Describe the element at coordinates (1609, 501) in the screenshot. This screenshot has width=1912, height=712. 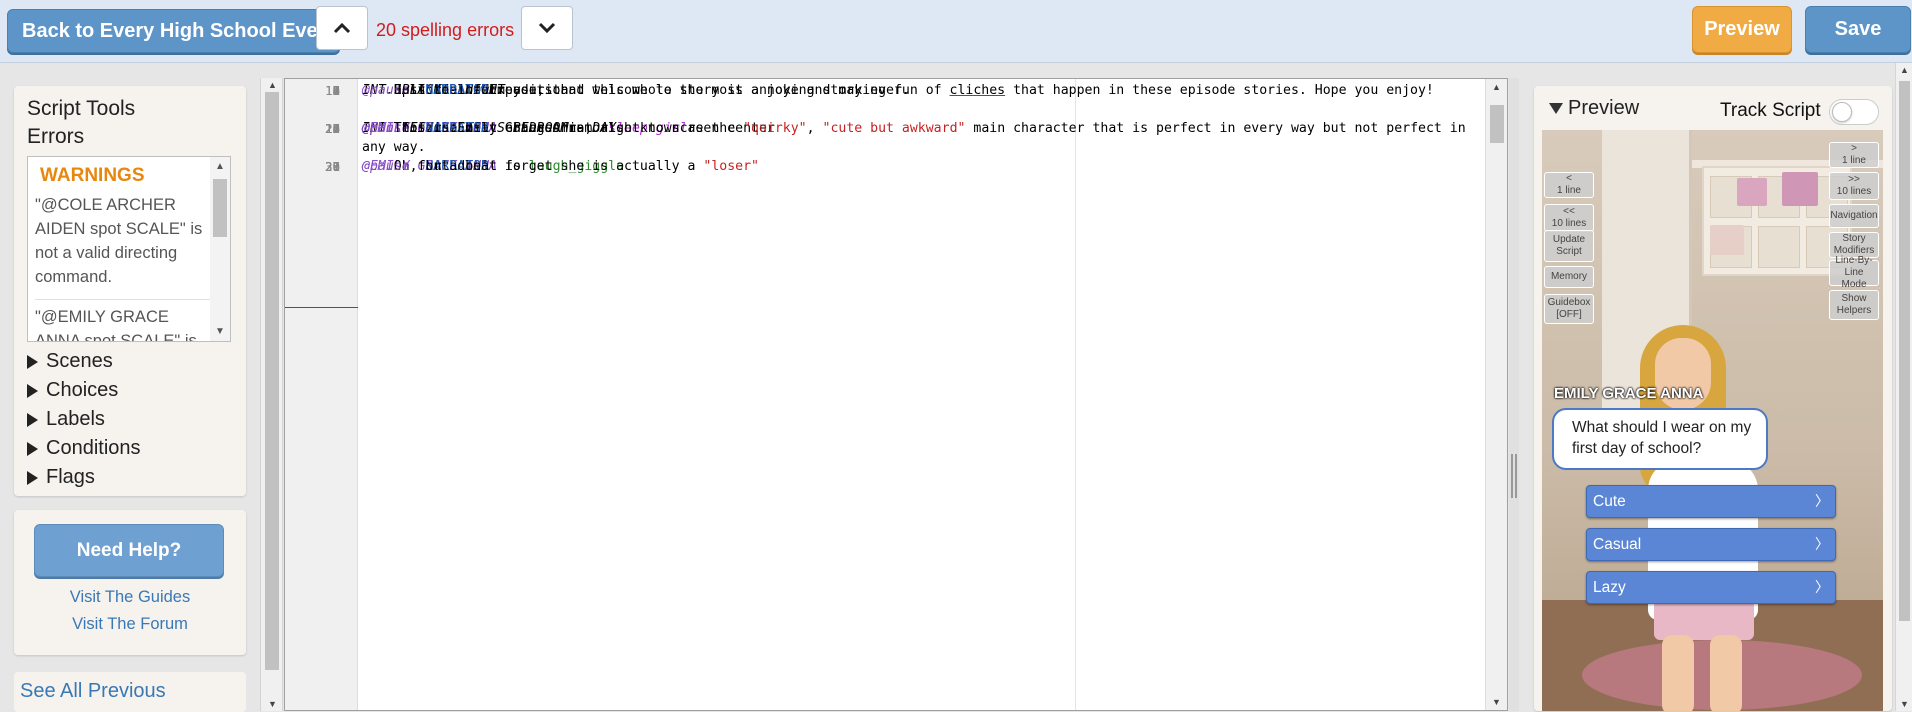
I see `choice-label: Cute` at that location.